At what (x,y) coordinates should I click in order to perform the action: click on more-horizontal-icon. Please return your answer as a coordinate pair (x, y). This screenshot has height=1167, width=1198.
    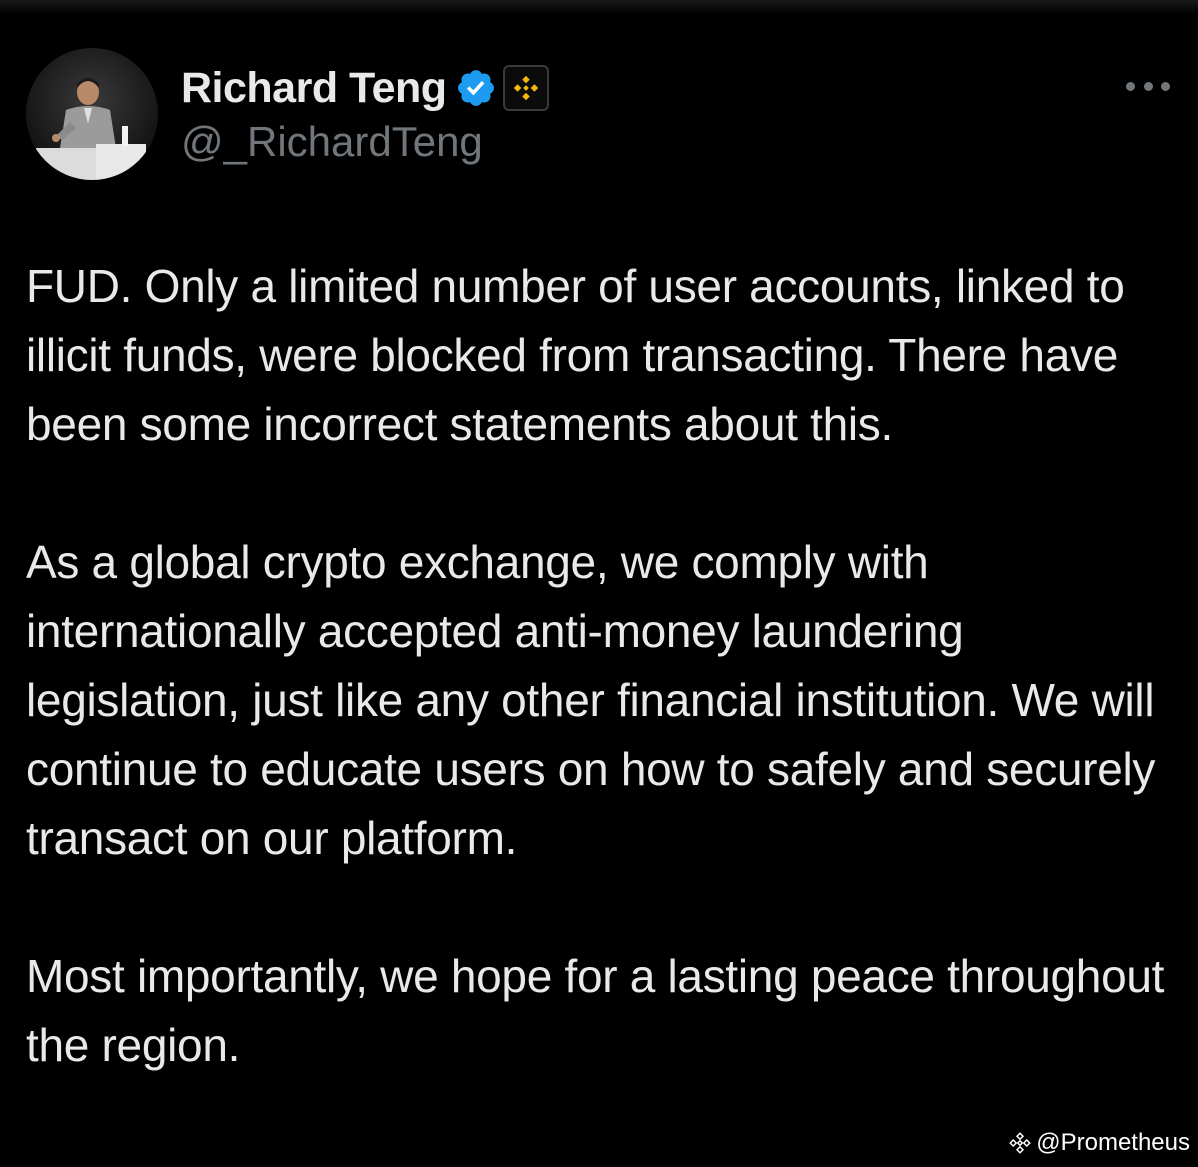
    Looking at the image, I should click on (1148, 86).